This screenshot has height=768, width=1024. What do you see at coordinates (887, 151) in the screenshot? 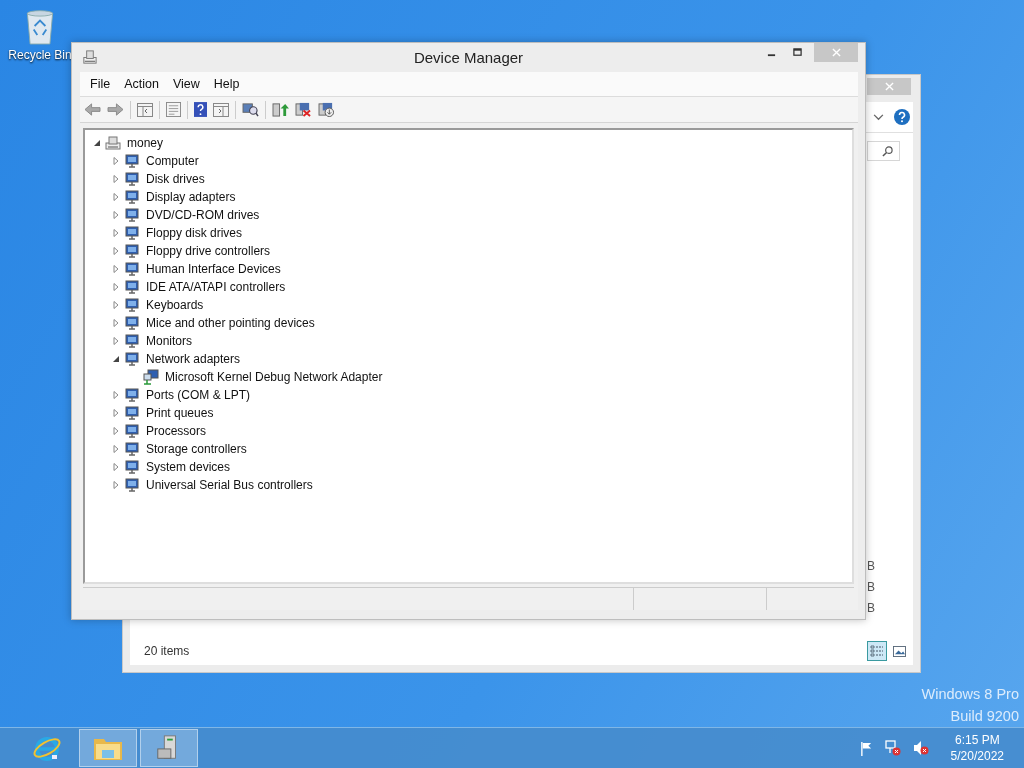
I see `search-icon` at bounding box center [887, 151].